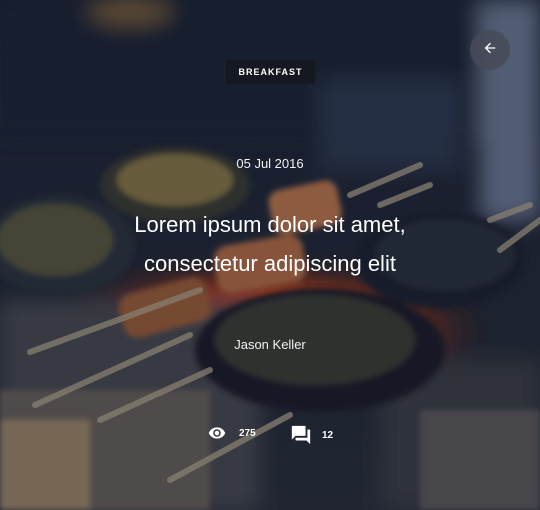 This screenshot has height=510, width=540. What do you see at coordinates (301, 435) in the screenshot?
I see `comment-icon` at bounding box center [301, 435].